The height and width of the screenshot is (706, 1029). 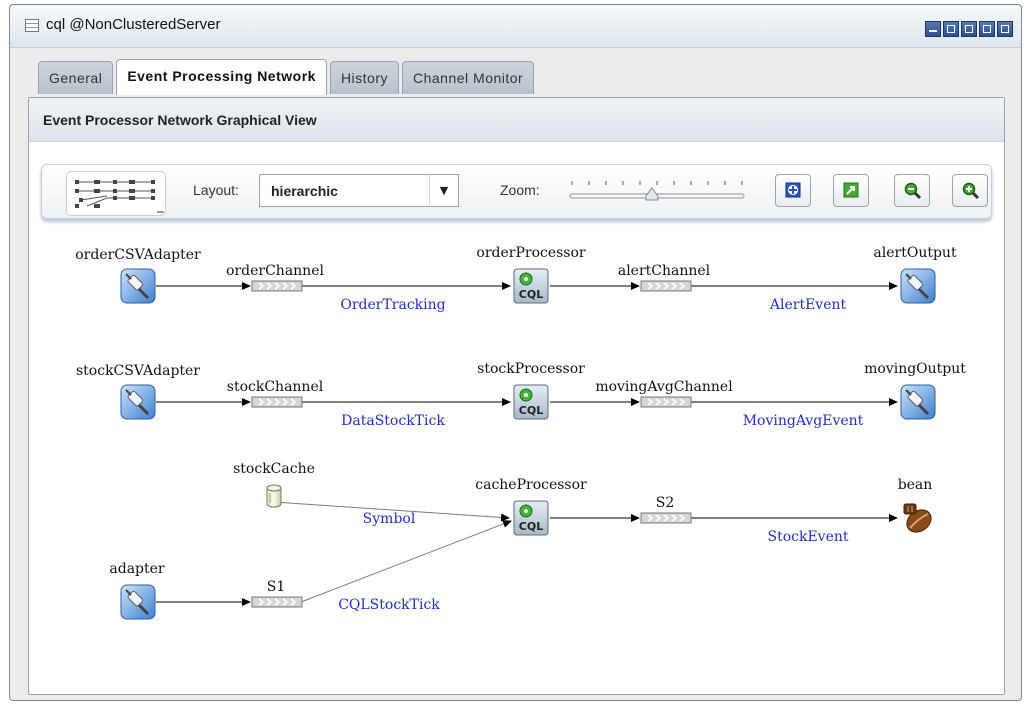 I want to click on window-controls, so click(x=969, y=29).